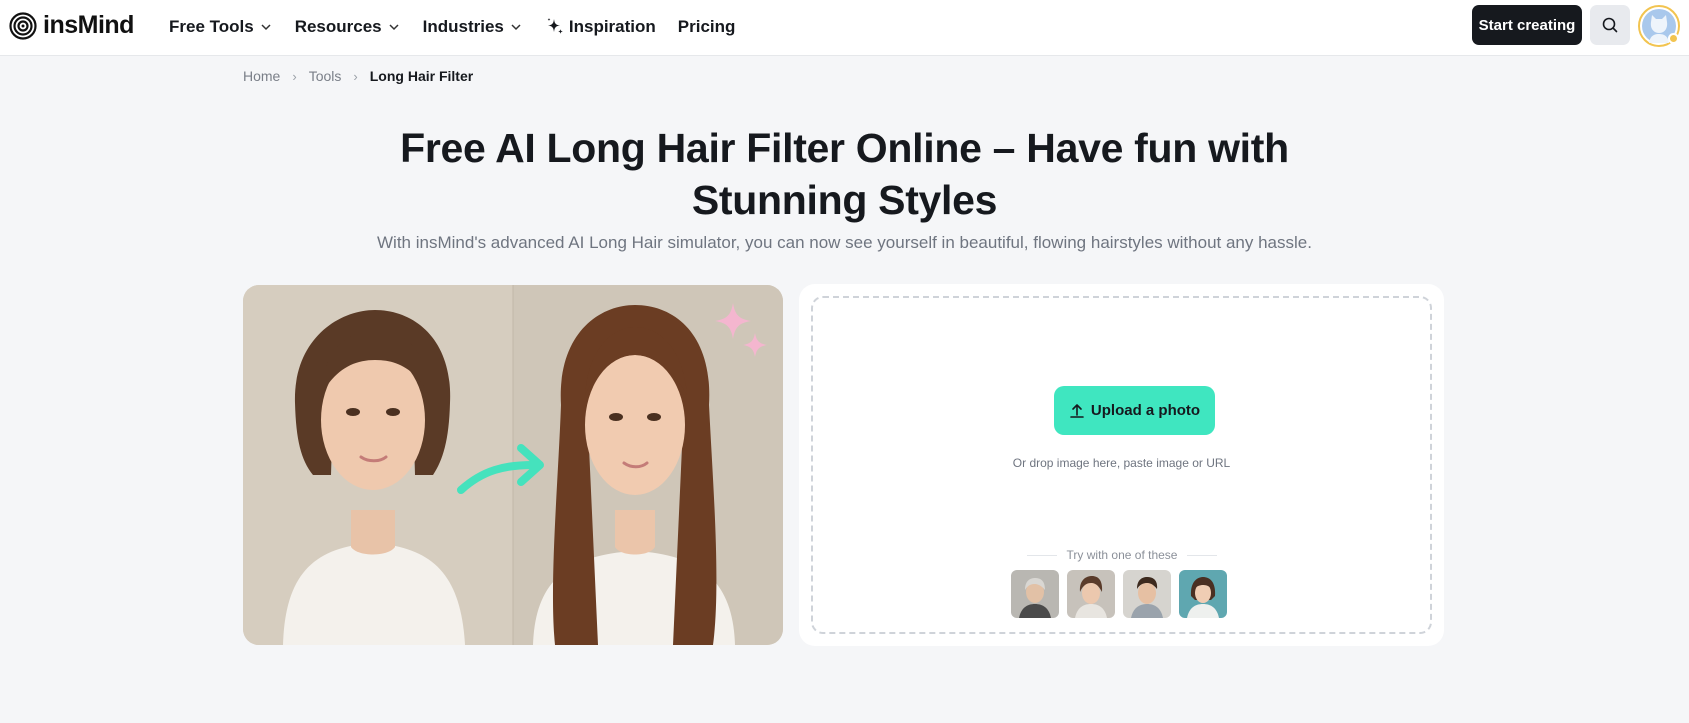 Image resolution: width=1689 pixels, height=723 pixels. Describe the element at coordinates (1145, 410) in the screenshot. I see `upload-photo-label: Upload a photo` at that location.